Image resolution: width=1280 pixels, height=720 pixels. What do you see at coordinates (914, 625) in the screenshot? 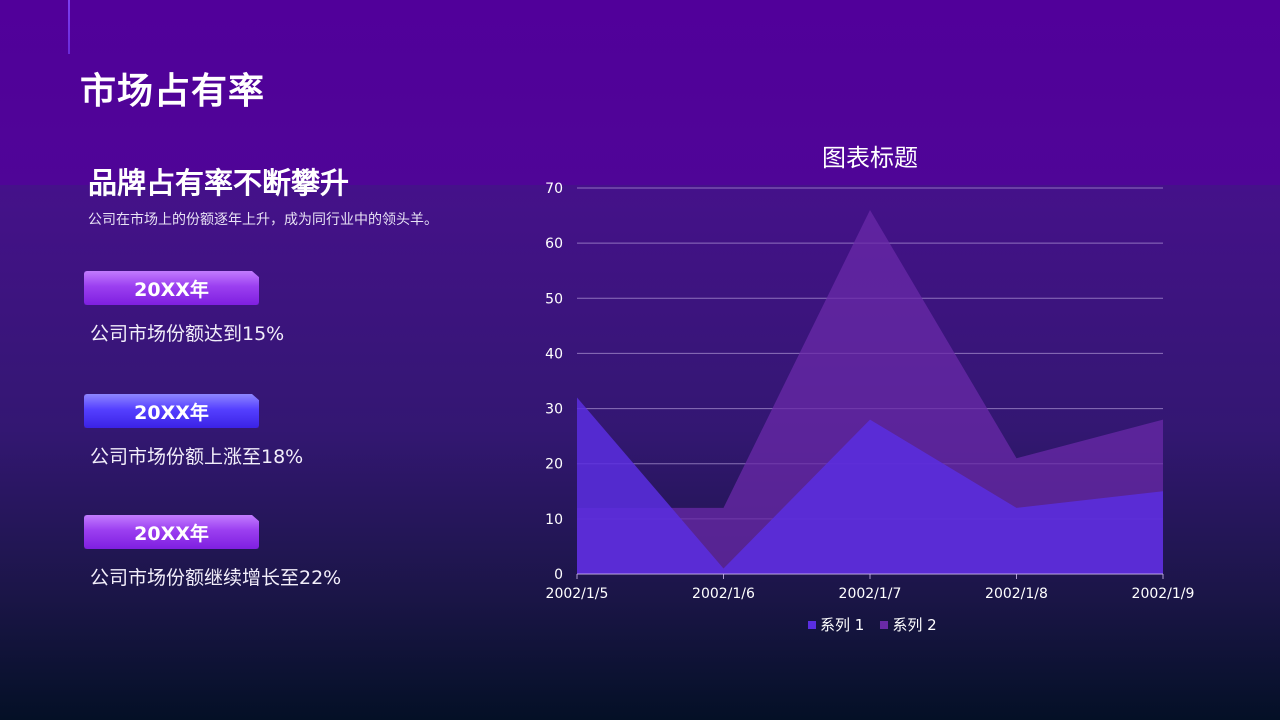
I see `legend-label: 系列 2` at bounding box center [914, 625].